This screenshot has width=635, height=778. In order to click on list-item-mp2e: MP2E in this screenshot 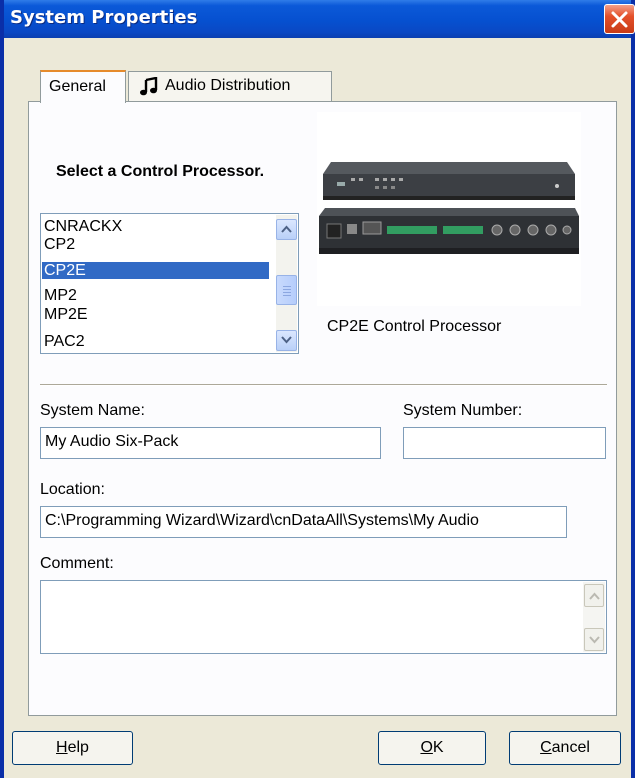, I will do `click(155, 314)`.